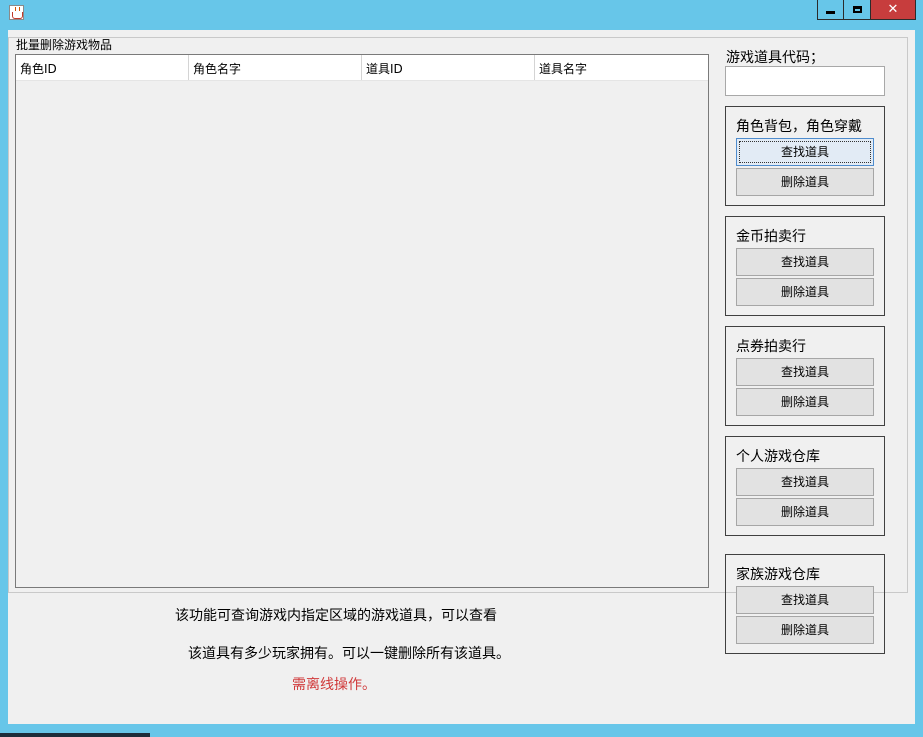 The height and width of the screenshot is (737, 923). Describe the element at coordinates (461, 12) in the screenshot. I see `title-bar: ✕` at that location.